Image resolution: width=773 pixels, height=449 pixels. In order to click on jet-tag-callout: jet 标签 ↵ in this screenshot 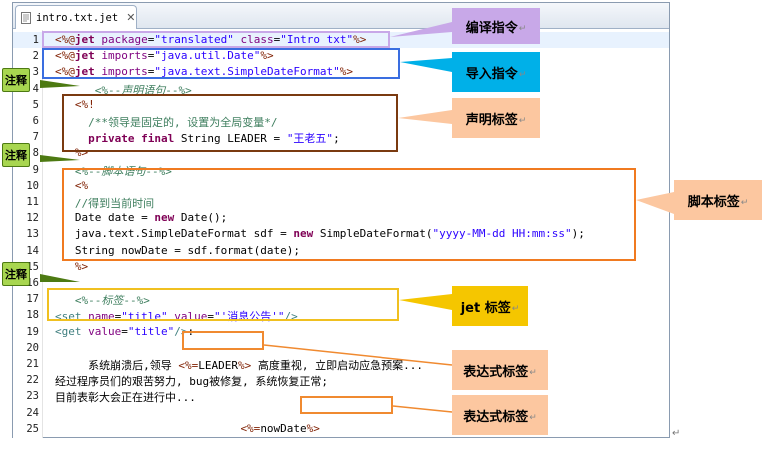, I will do `click(490, 306)`.